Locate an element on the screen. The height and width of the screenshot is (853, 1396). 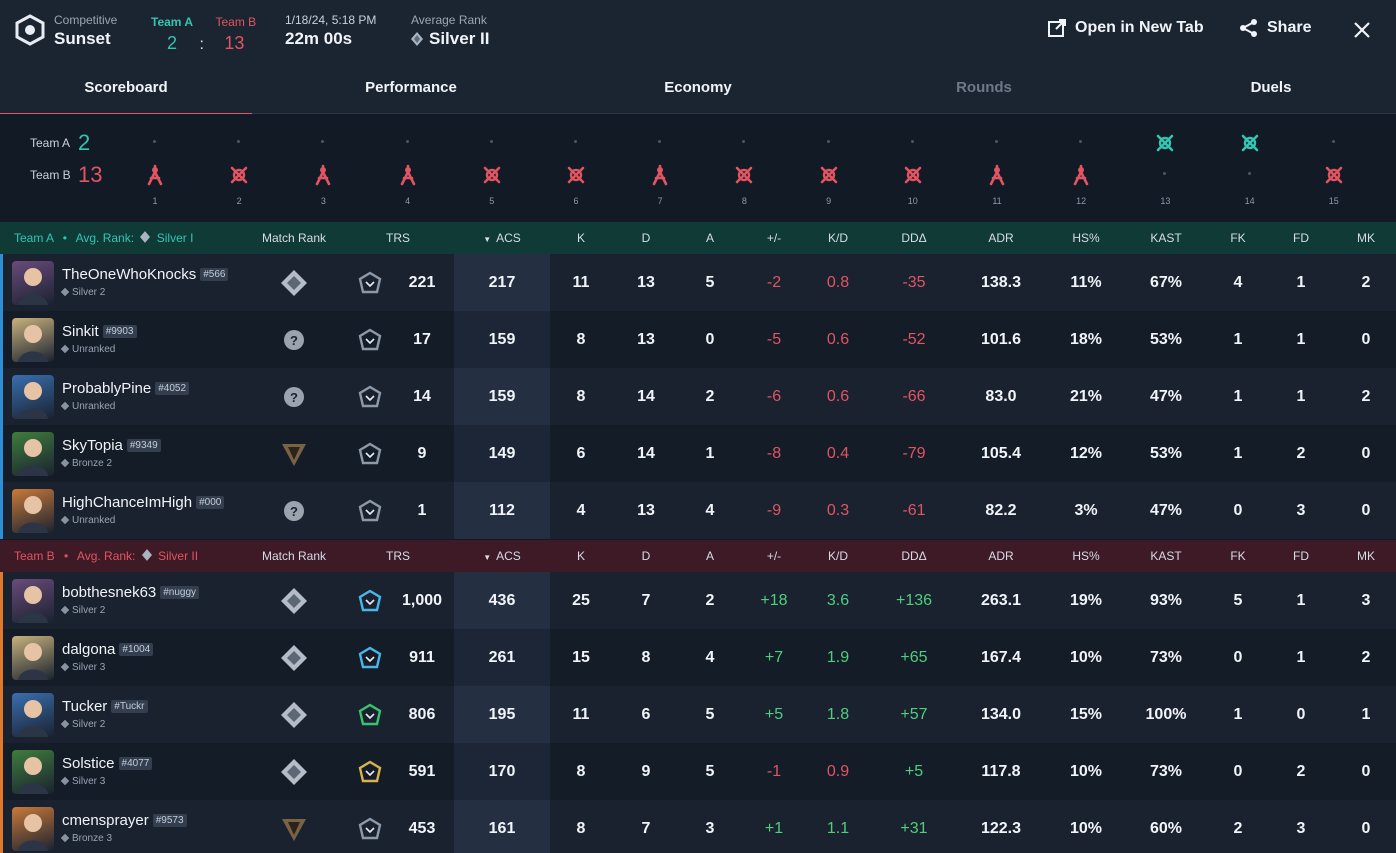
tab-scoreboard: Scoreboard is located at coordinates (126, 87).